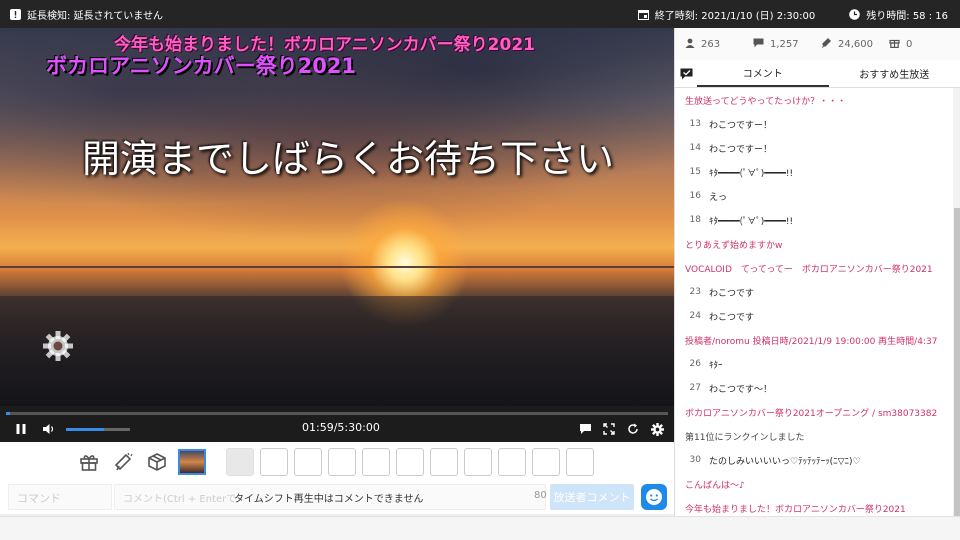 The height and width of the screenshot is (540, 960). What do you see at coordinates (85, 429) in the screenshot?
I see `volume-level` at bounding box center [85, 429].